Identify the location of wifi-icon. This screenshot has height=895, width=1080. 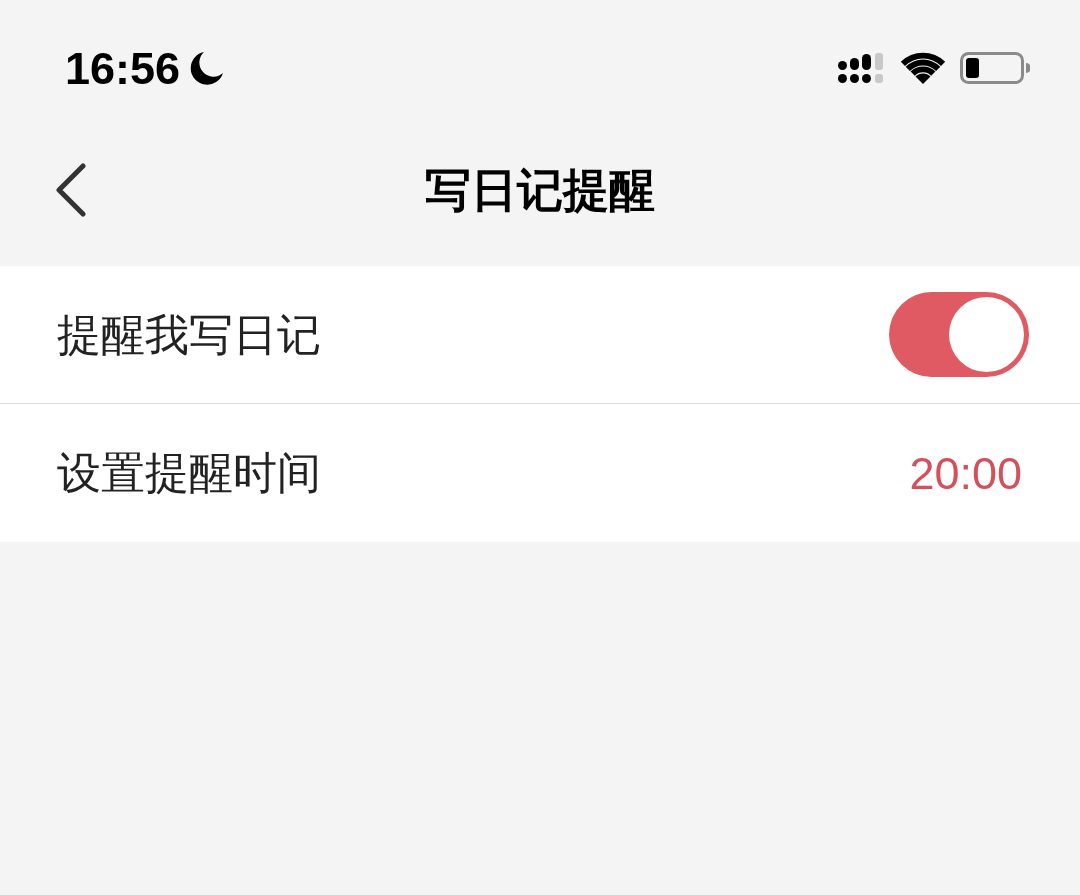
(923, 68).